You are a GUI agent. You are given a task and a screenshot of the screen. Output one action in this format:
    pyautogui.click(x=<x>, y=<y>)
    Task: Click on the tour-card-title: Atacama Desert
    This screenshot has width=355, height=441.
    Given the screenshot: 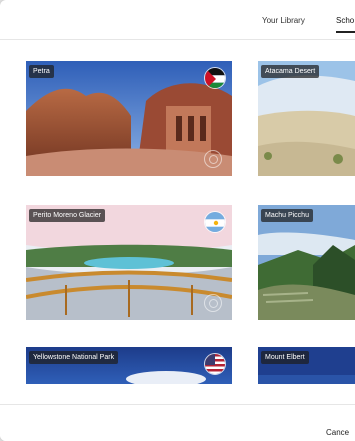 What is the action you would take?
    pyautogui.click(x=290, y=71)
    